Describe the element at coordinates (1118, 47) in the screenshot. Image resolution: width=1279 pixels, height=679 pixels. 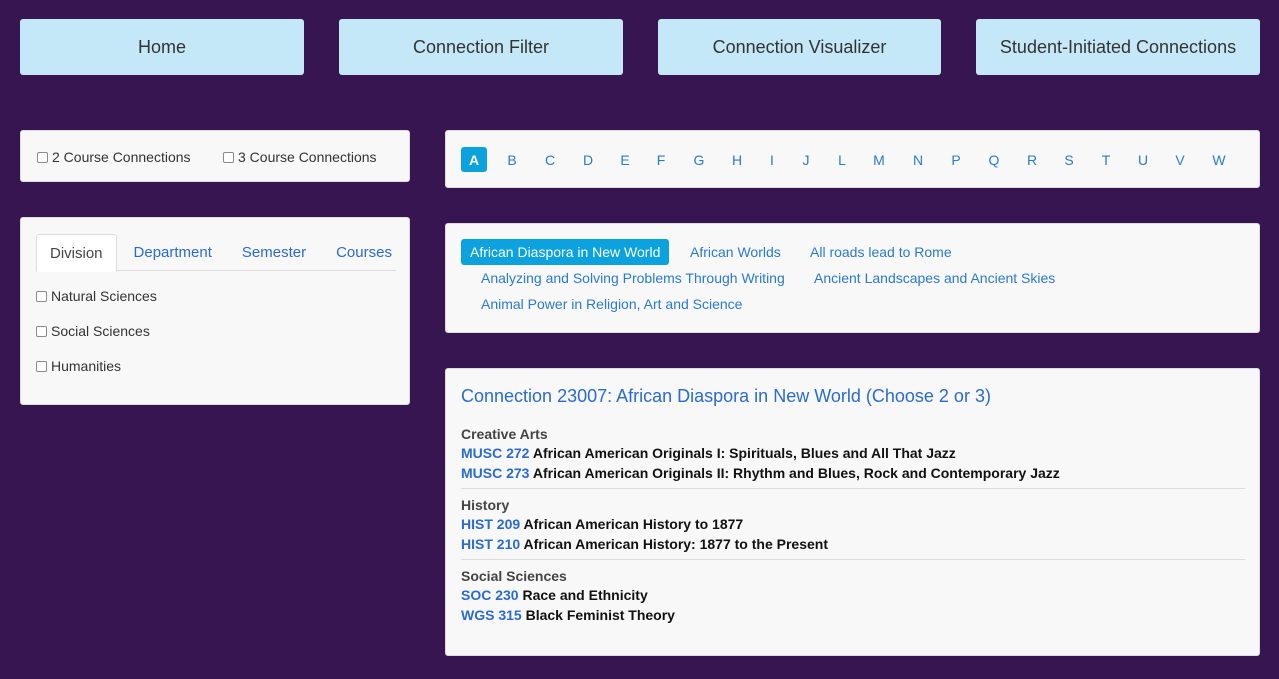
I see `student-initiated-connections-button: Student-Initiated Connections` at that location.